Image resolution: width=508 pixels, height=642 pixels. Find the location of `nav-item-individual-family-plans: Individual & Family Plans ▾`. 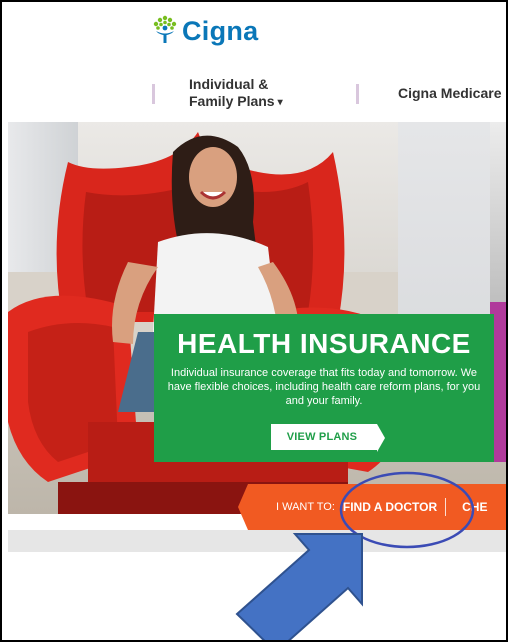

nav-item-individual-family-plans: Individual & Family Plans ▾ is located at coordinates (236, 93).